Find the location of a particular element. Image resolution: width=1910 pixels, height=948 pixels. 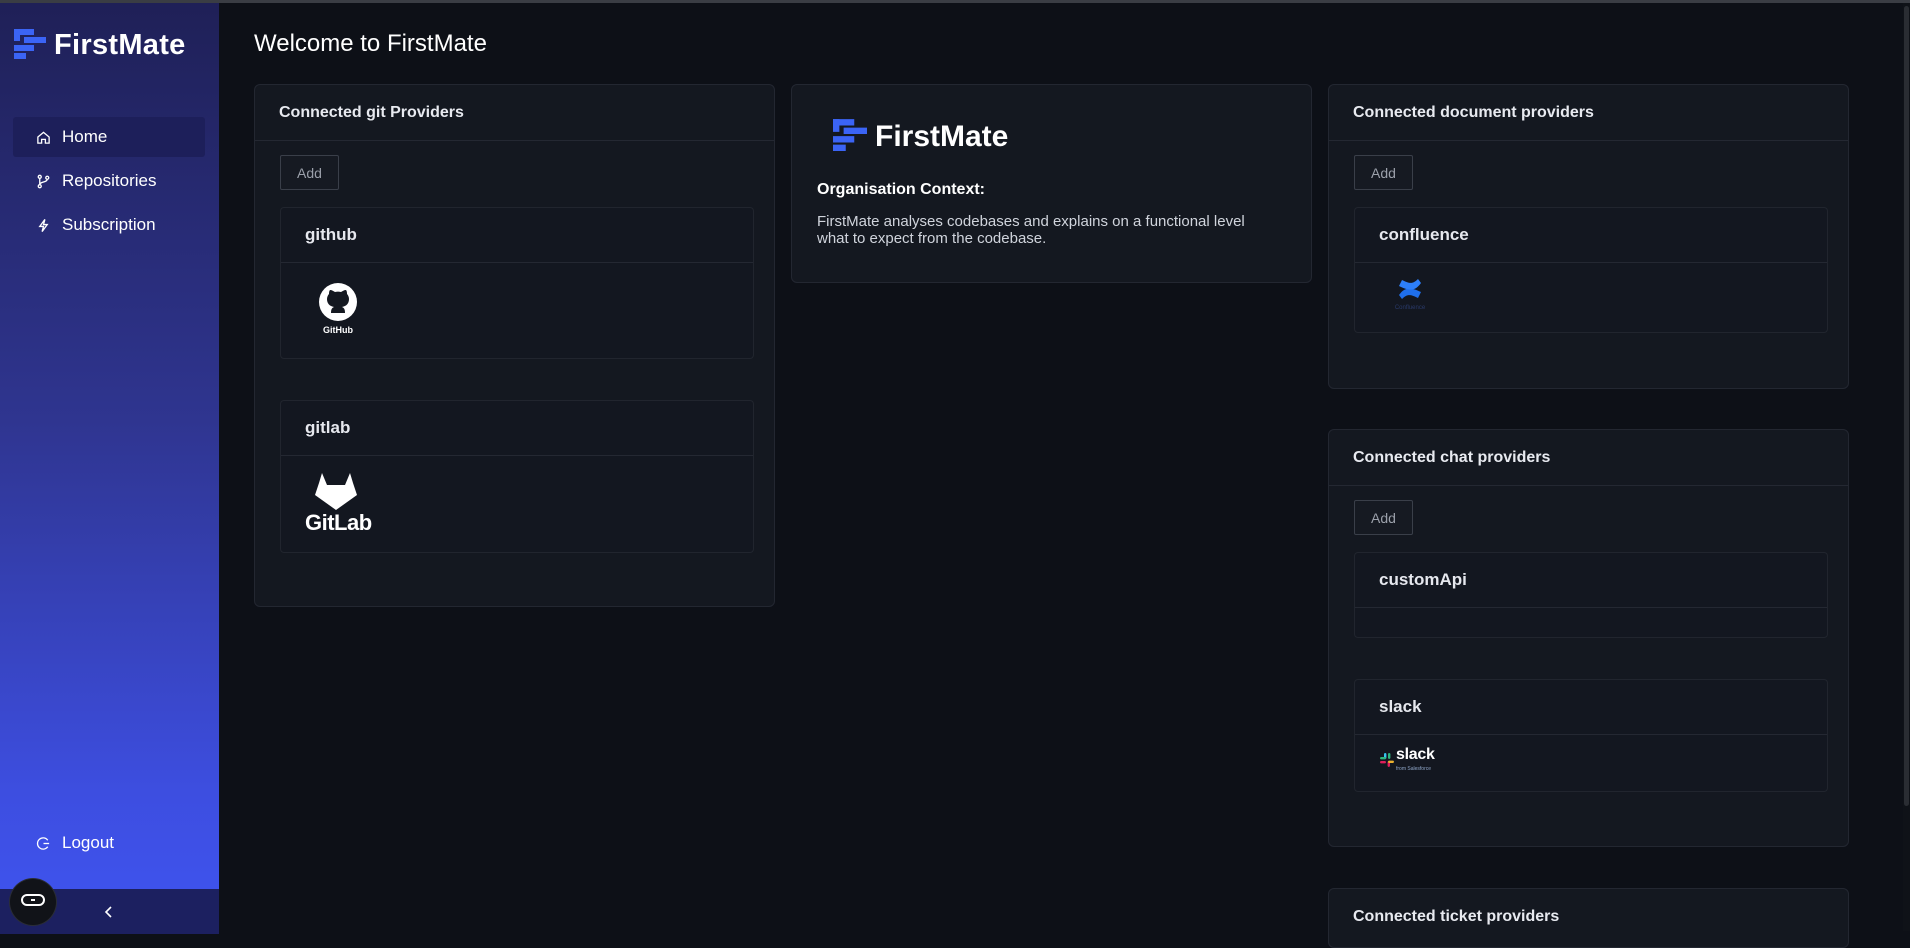

logout-icon is located at coordinates (43, 843).